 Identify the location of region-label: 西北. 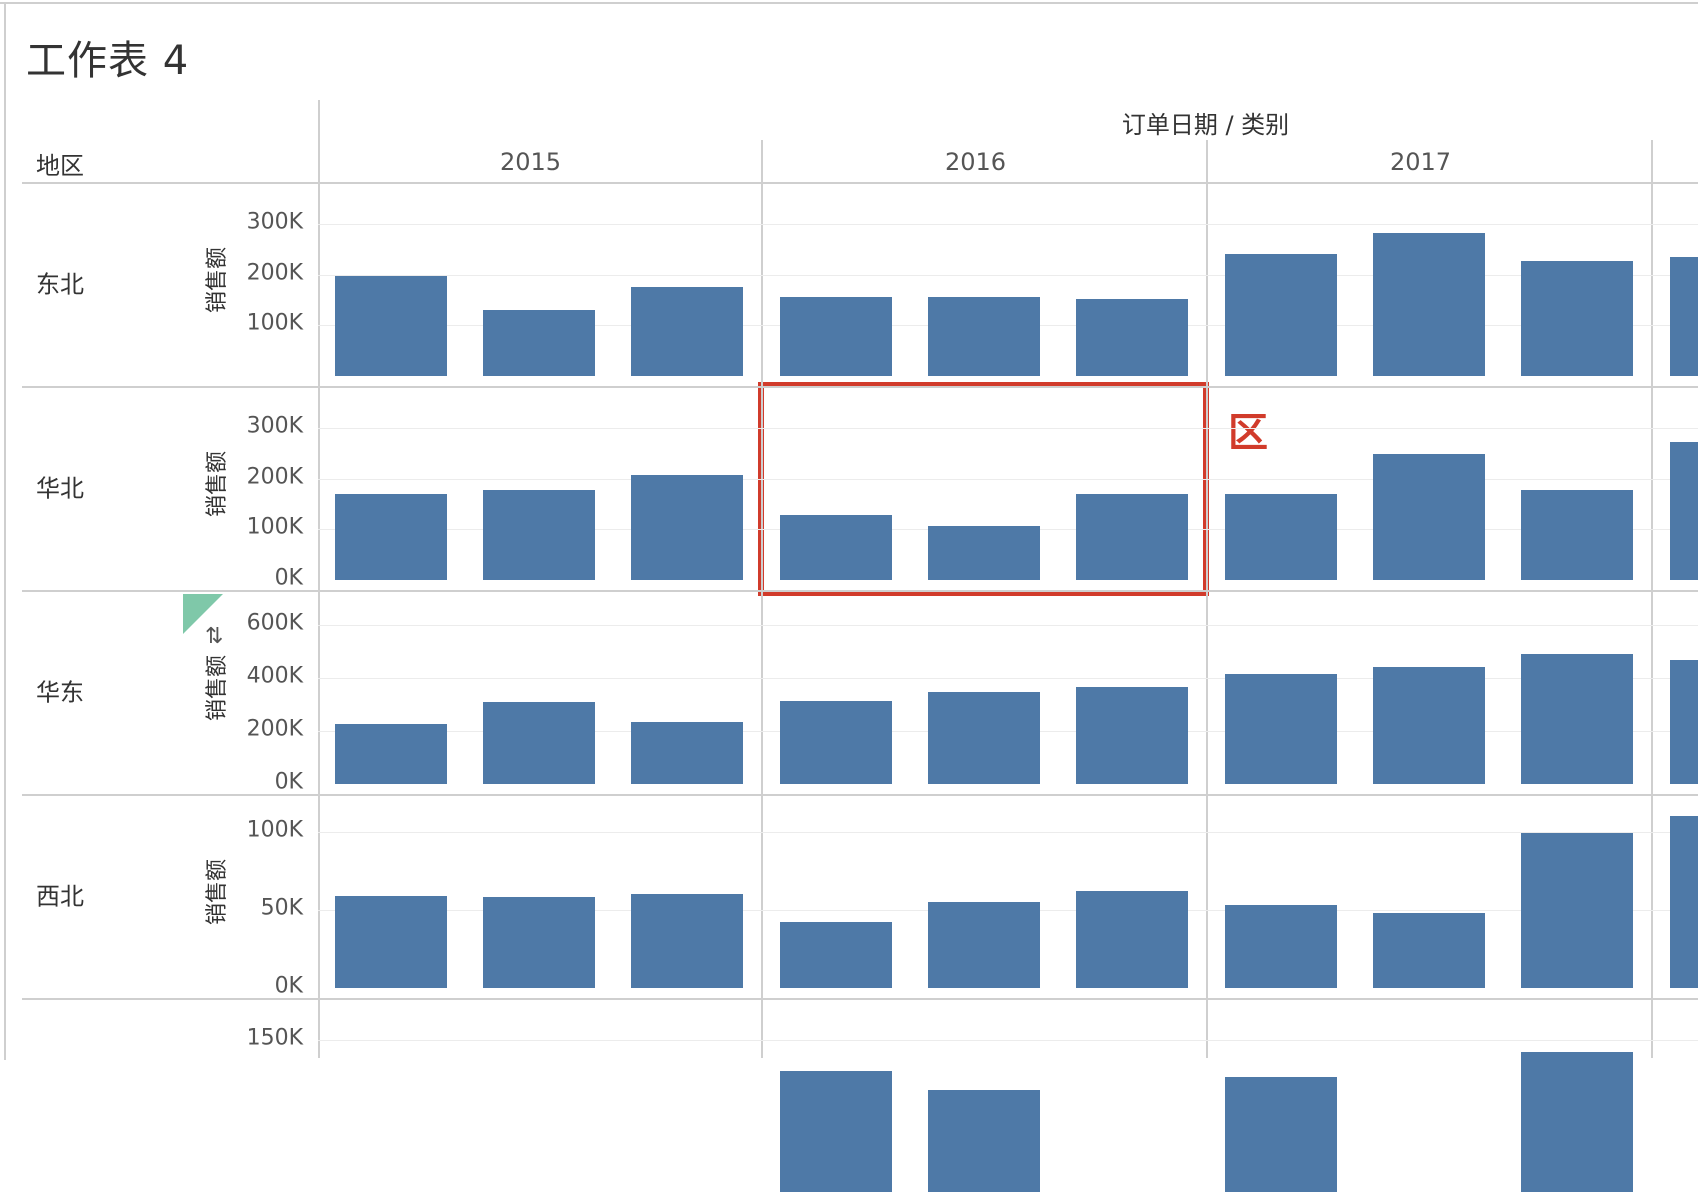
(60, 896).